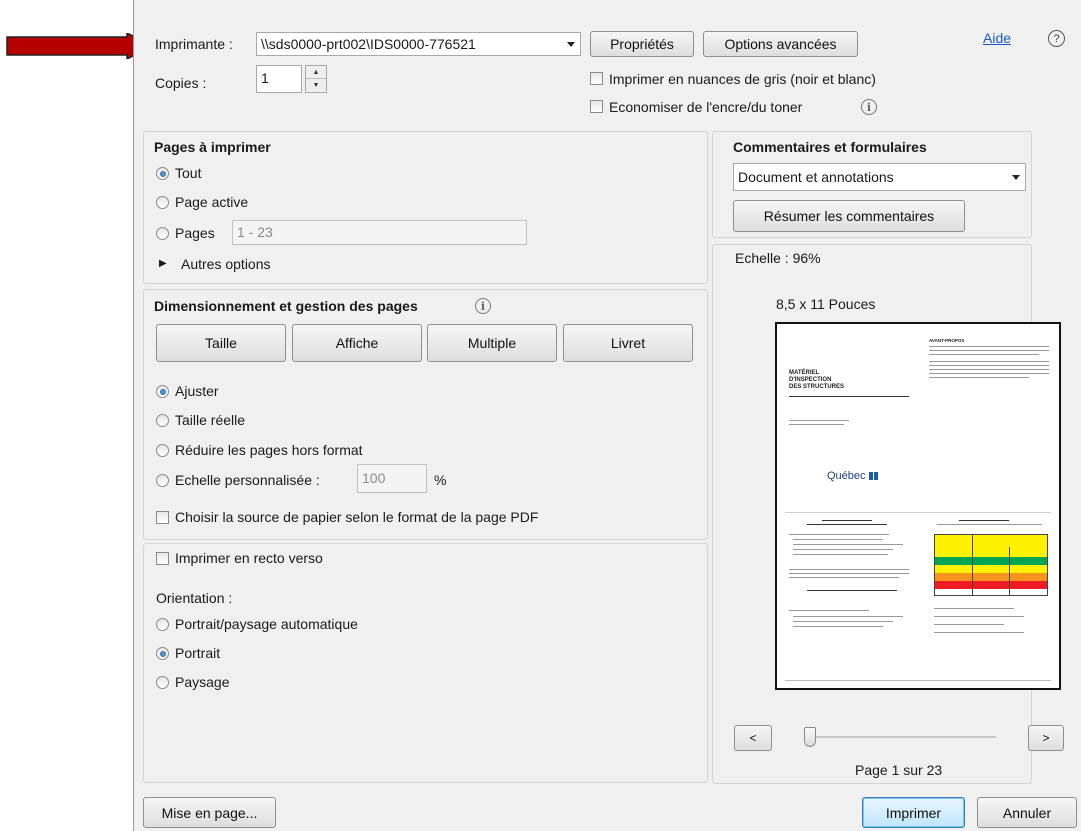 The height and width of the screenshot is (831, 1081). What do you see at coordinates (202, 682) in the screenshot?
I see `radio-landscape-label: Paysage` at bounding box center [202, 682].